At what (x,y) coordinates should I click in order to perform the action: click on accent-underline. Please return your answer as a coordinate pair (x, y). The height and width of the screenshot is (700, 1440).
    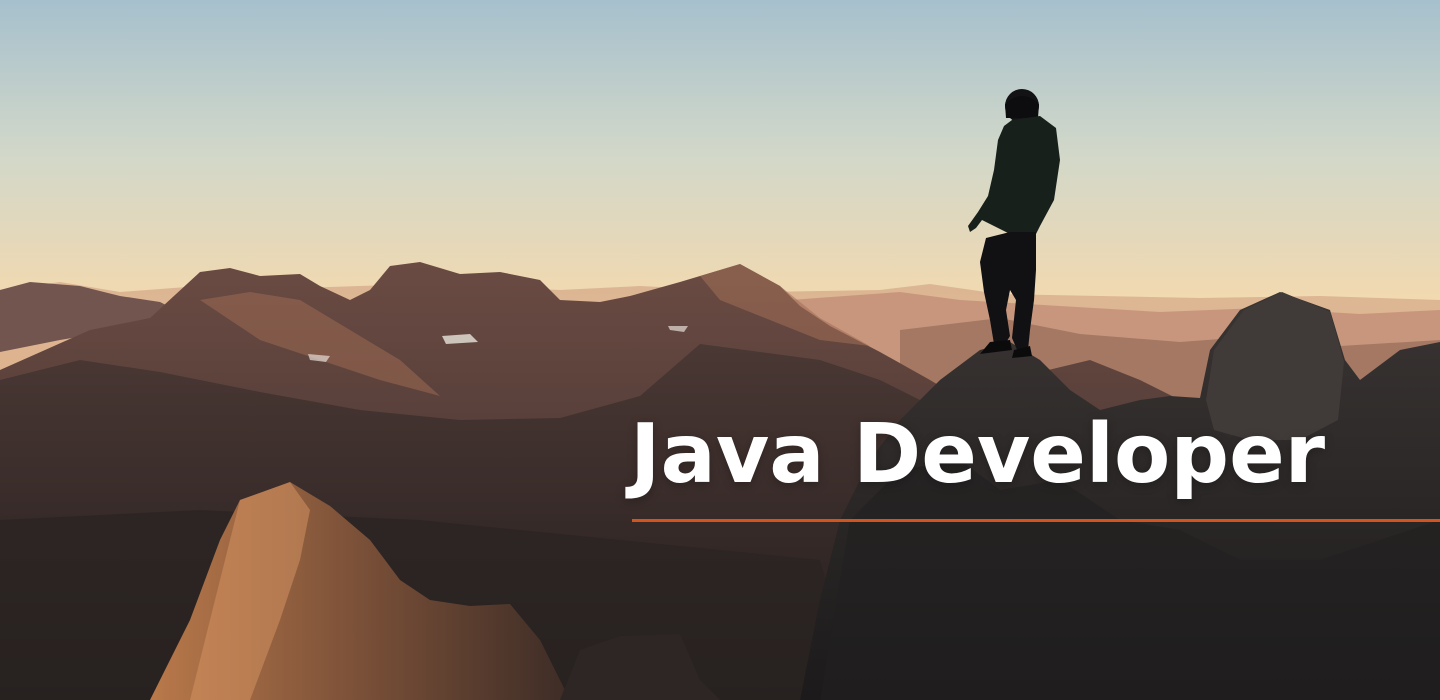
    Looking at the image, I should click on (1036, 520).